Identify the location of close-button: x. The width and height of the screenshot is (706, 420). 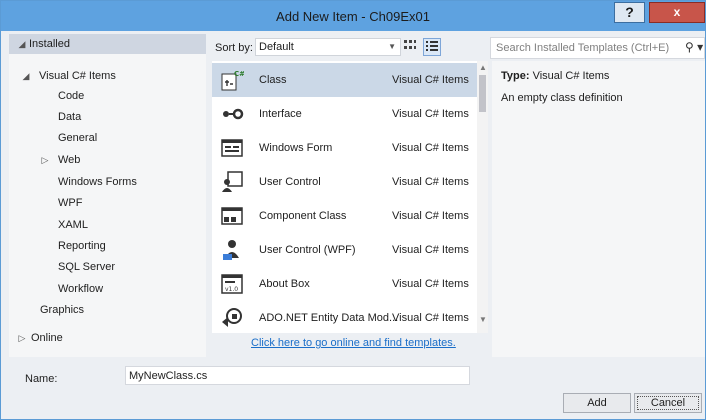
(677, 12).